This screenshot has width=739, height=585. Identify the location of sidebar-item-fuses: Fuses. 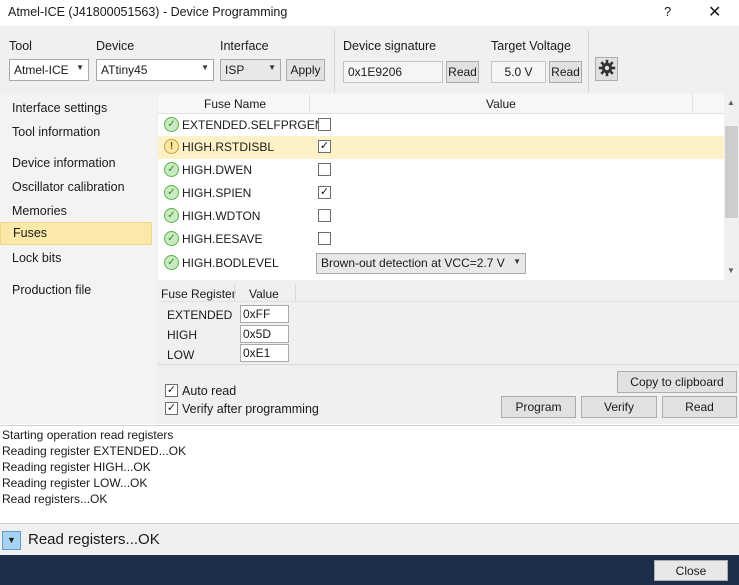
(76, 233).